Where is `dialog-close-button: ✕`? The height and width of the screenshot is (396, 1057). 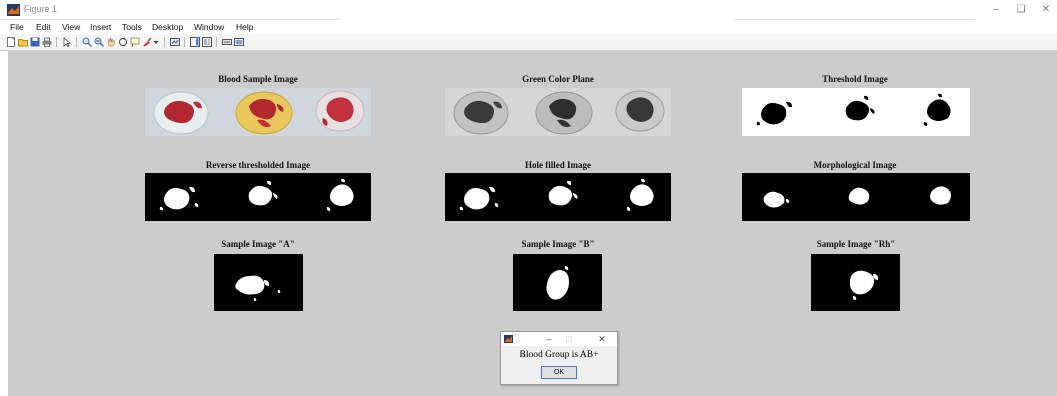 dialog-close-button: ✕ is located at coordinates (602, 339).